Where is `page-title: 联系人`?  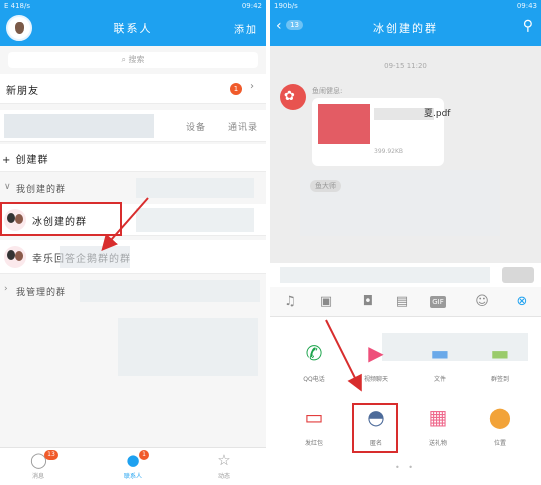
page-title: 联系人 is located at coordinates (133, 28).